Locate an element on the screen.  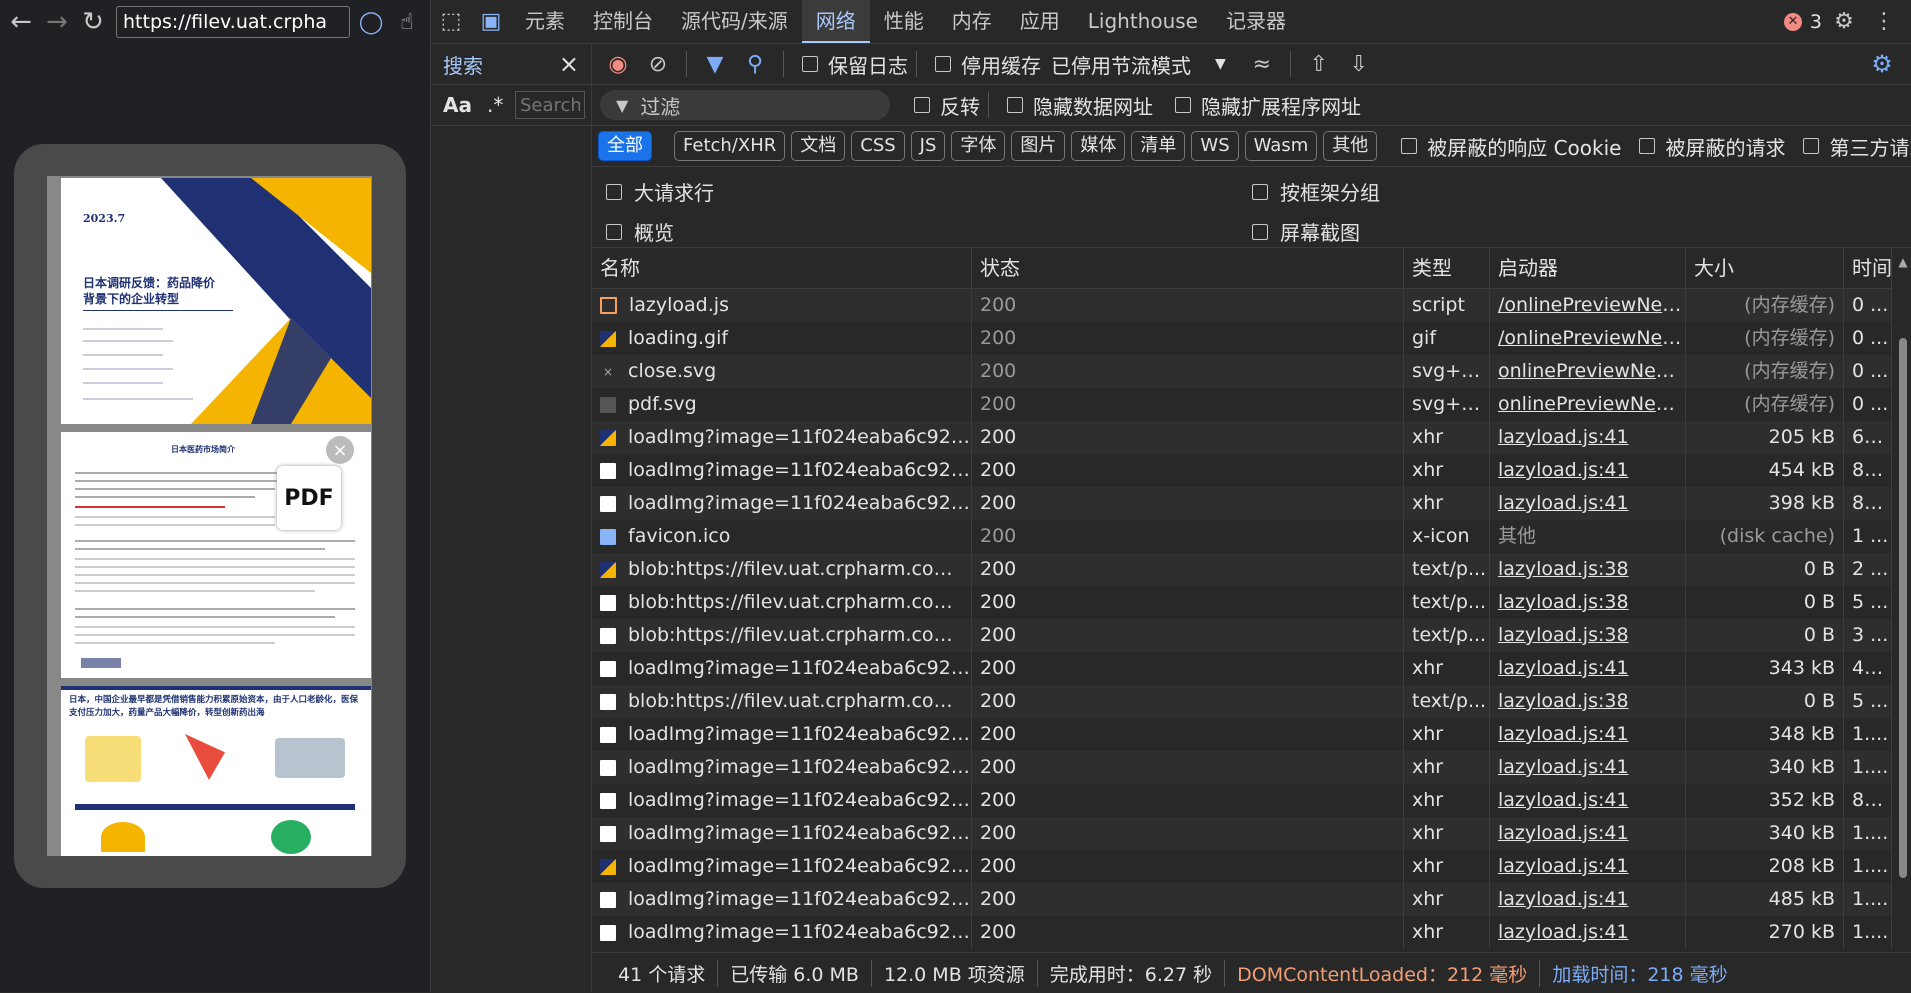
col-type: 类型 is located at coordinates (1447, 268).